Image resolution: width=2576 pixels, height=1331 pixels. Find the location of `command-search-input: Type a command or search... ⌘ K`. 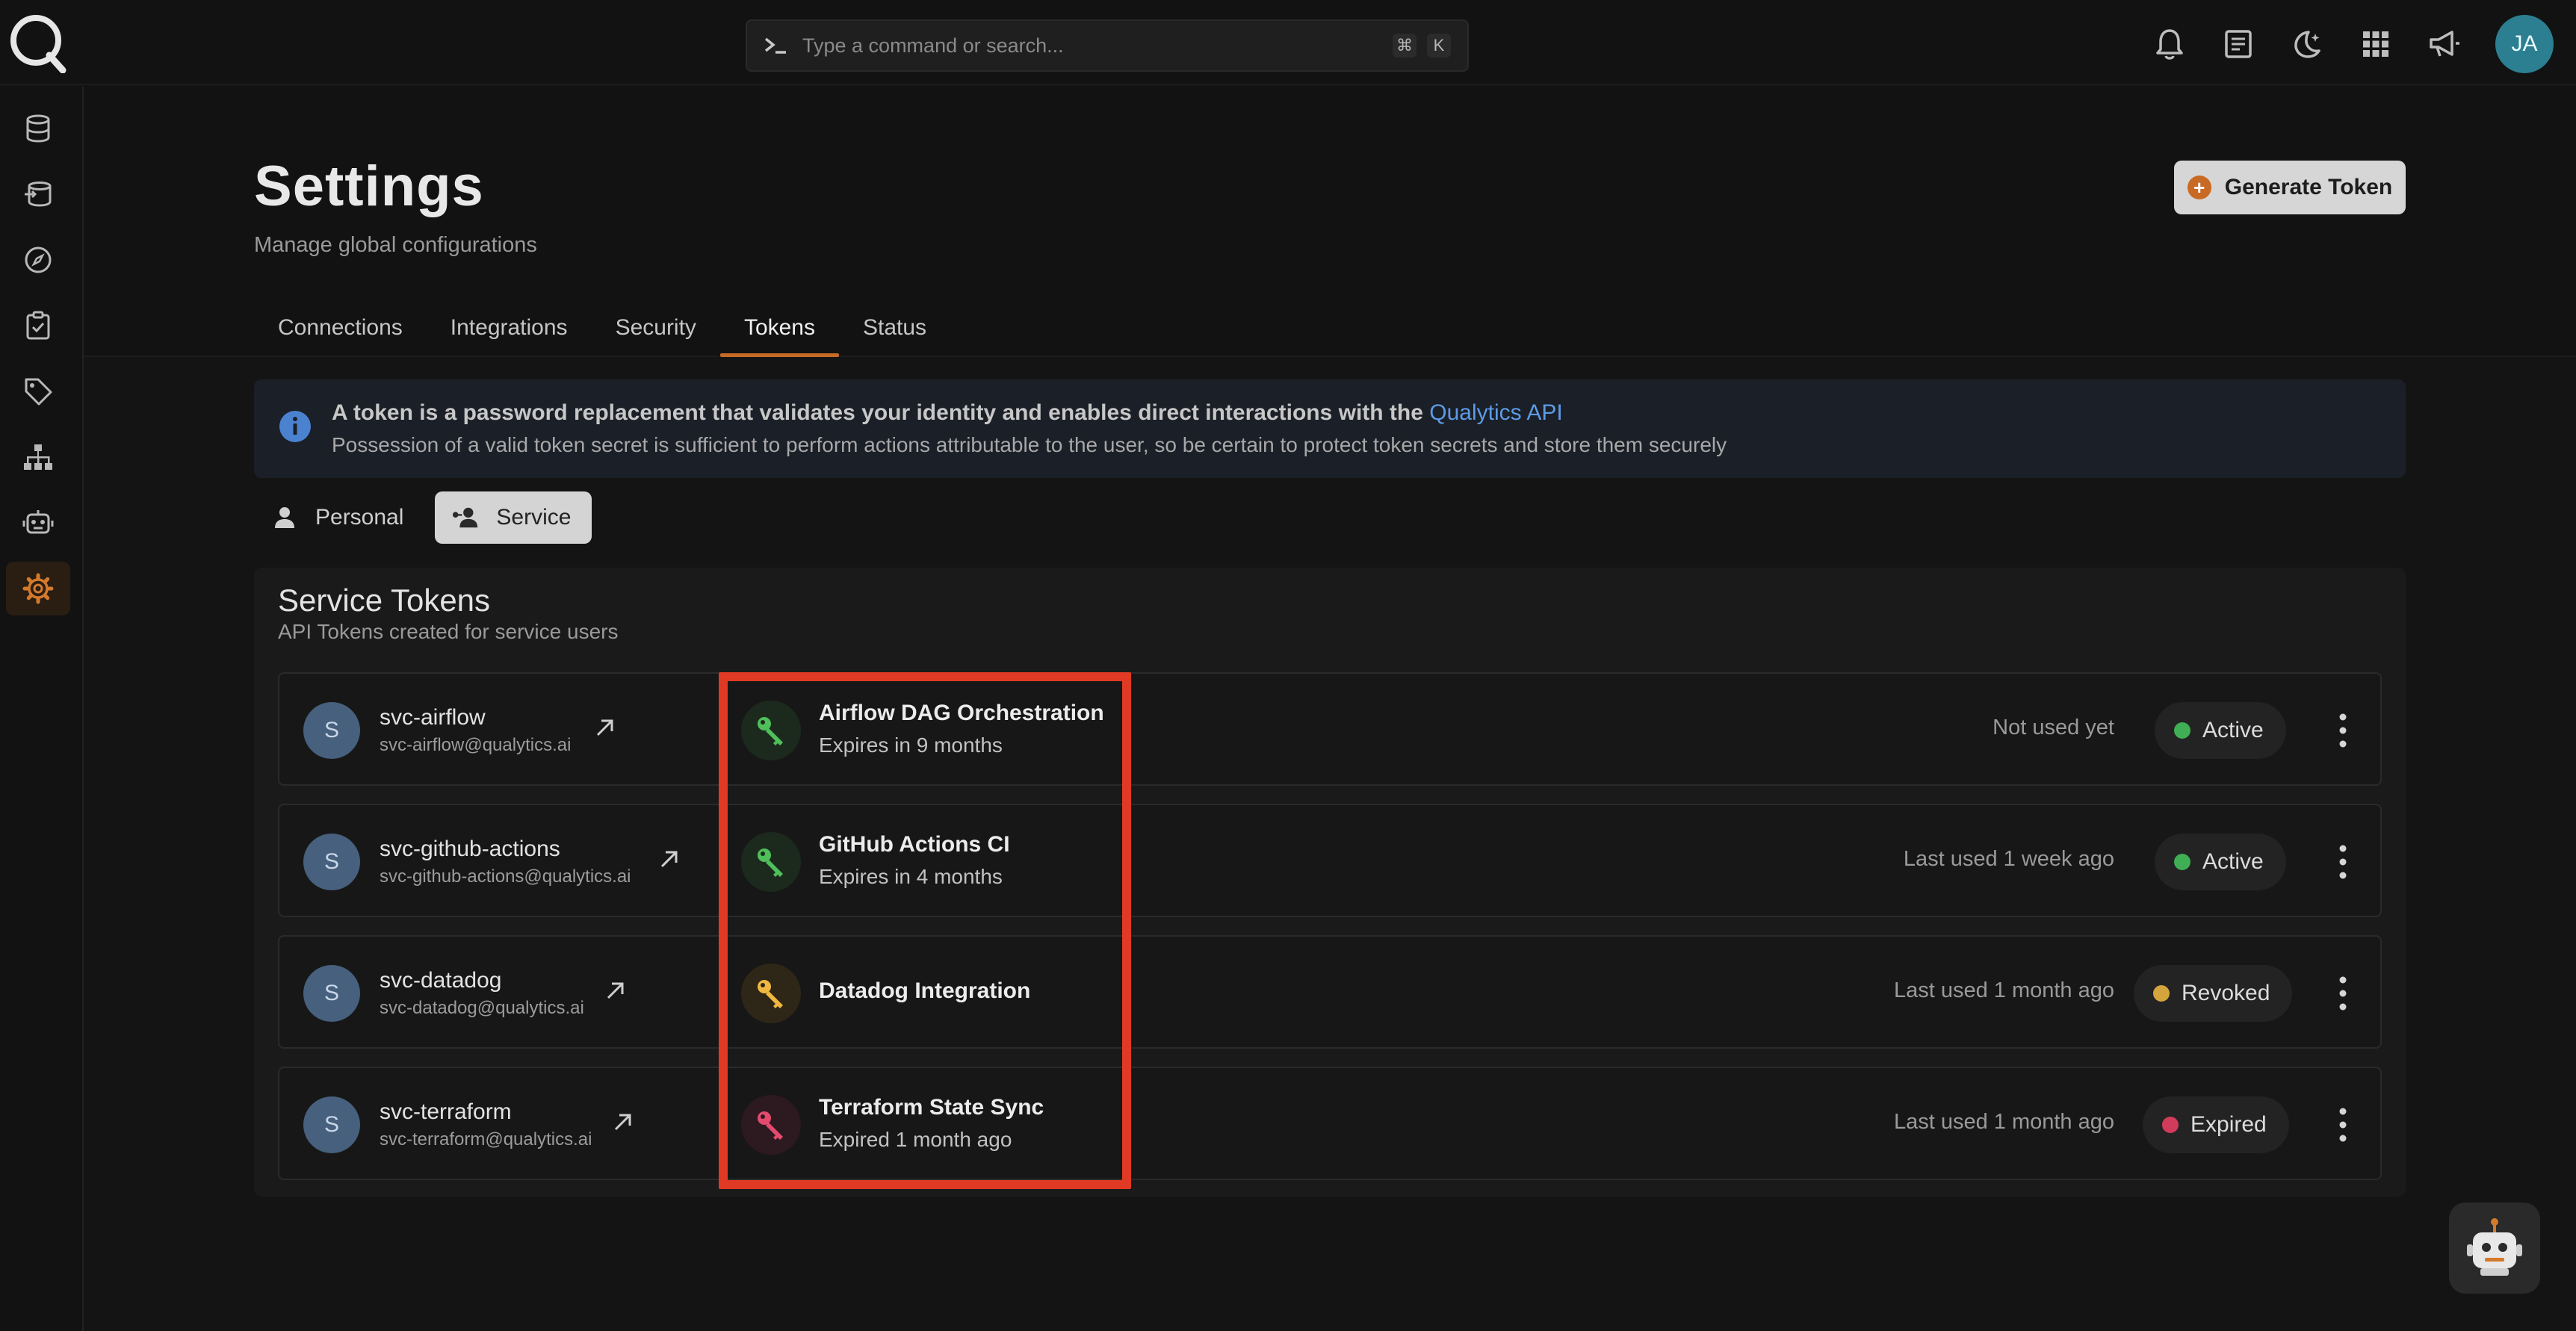

command-search-input: Type a command or search... ⌘ K is located at coordinates (1107, 45).